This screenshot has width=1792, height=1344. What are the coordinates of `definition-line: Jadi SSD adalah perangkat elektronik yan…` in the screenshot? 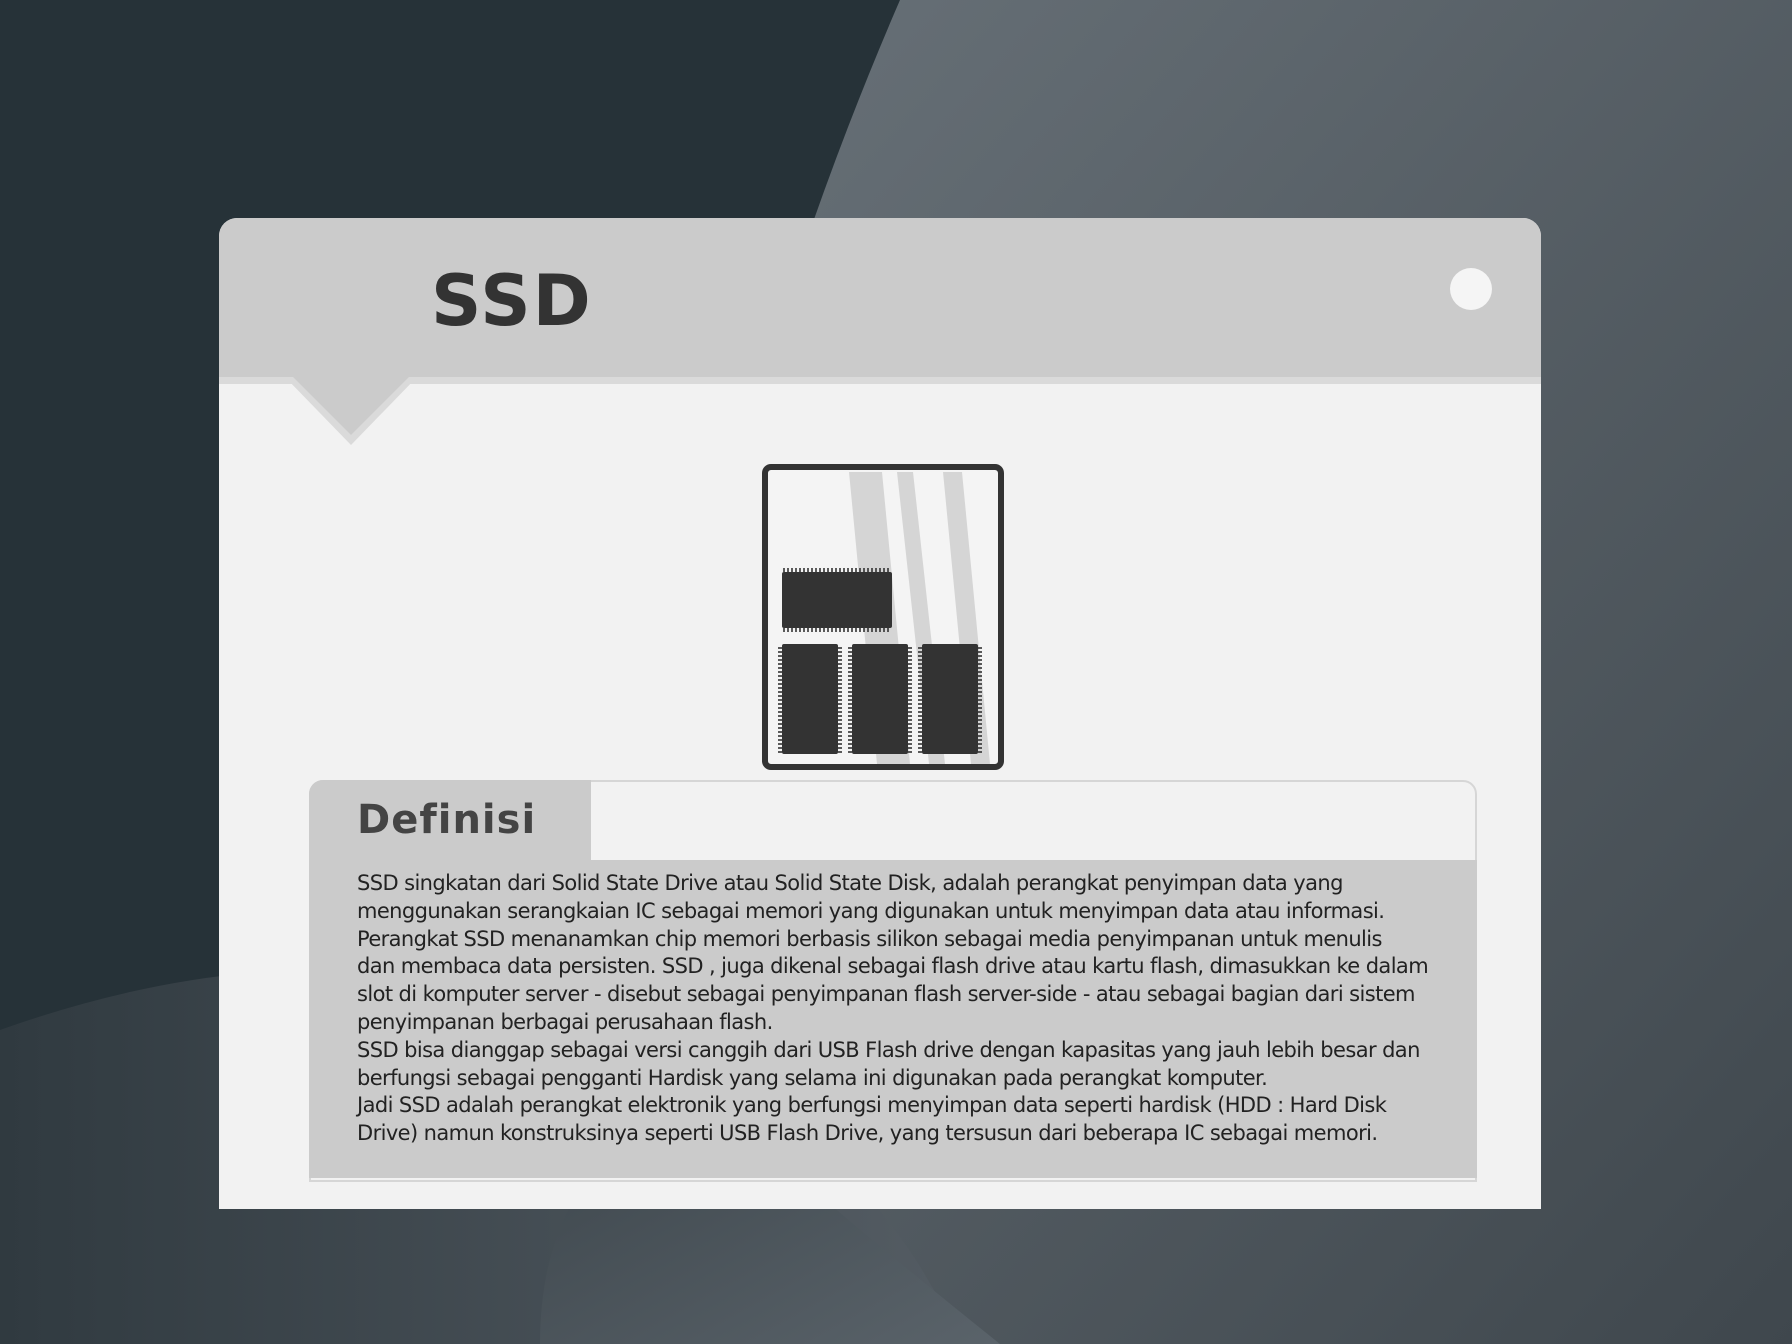 It's located at (872, 1105).